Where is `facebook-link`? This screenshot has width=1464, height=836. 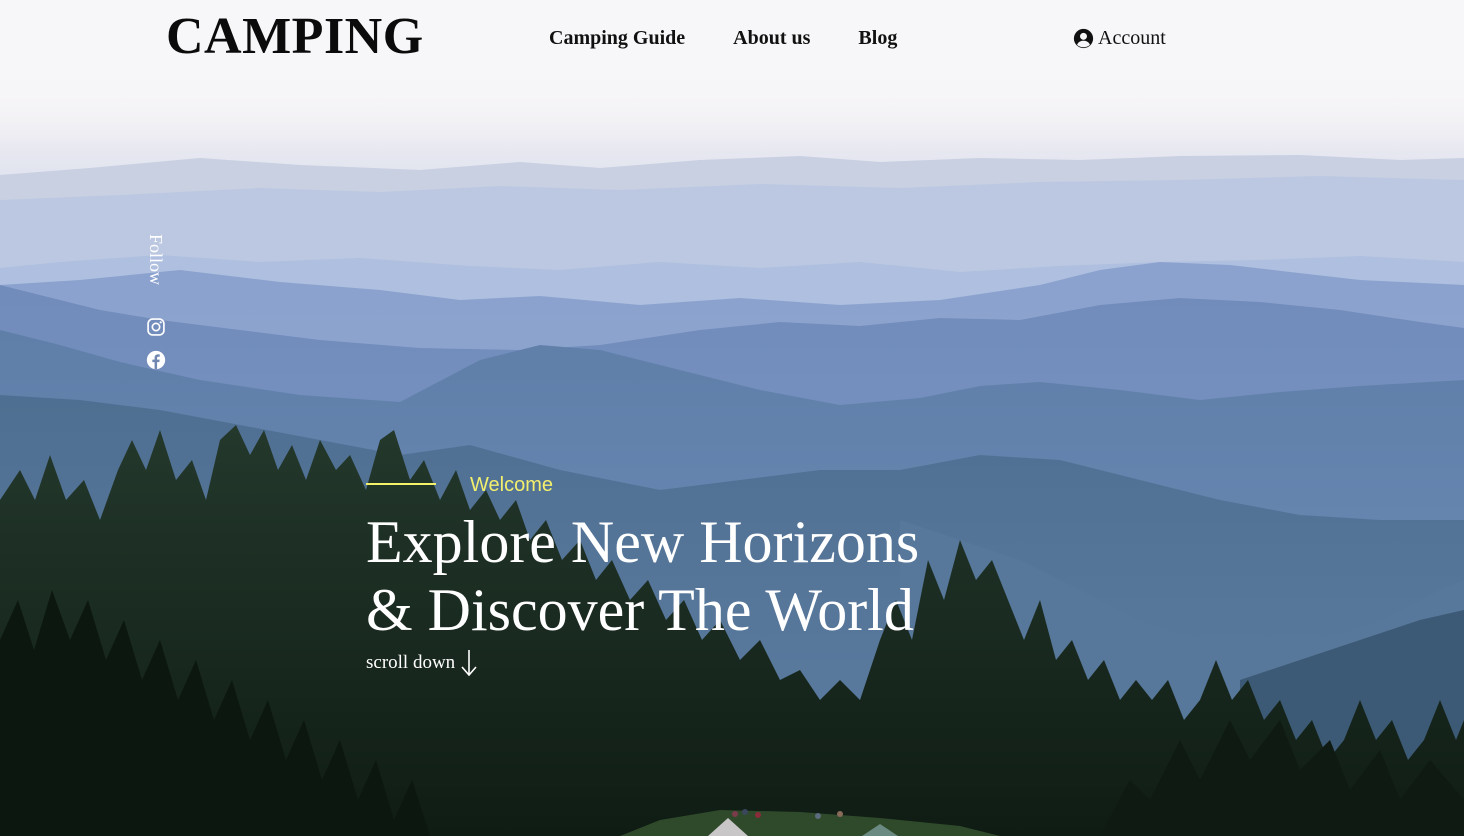
facebook-link is located at coordinates (156, 360).